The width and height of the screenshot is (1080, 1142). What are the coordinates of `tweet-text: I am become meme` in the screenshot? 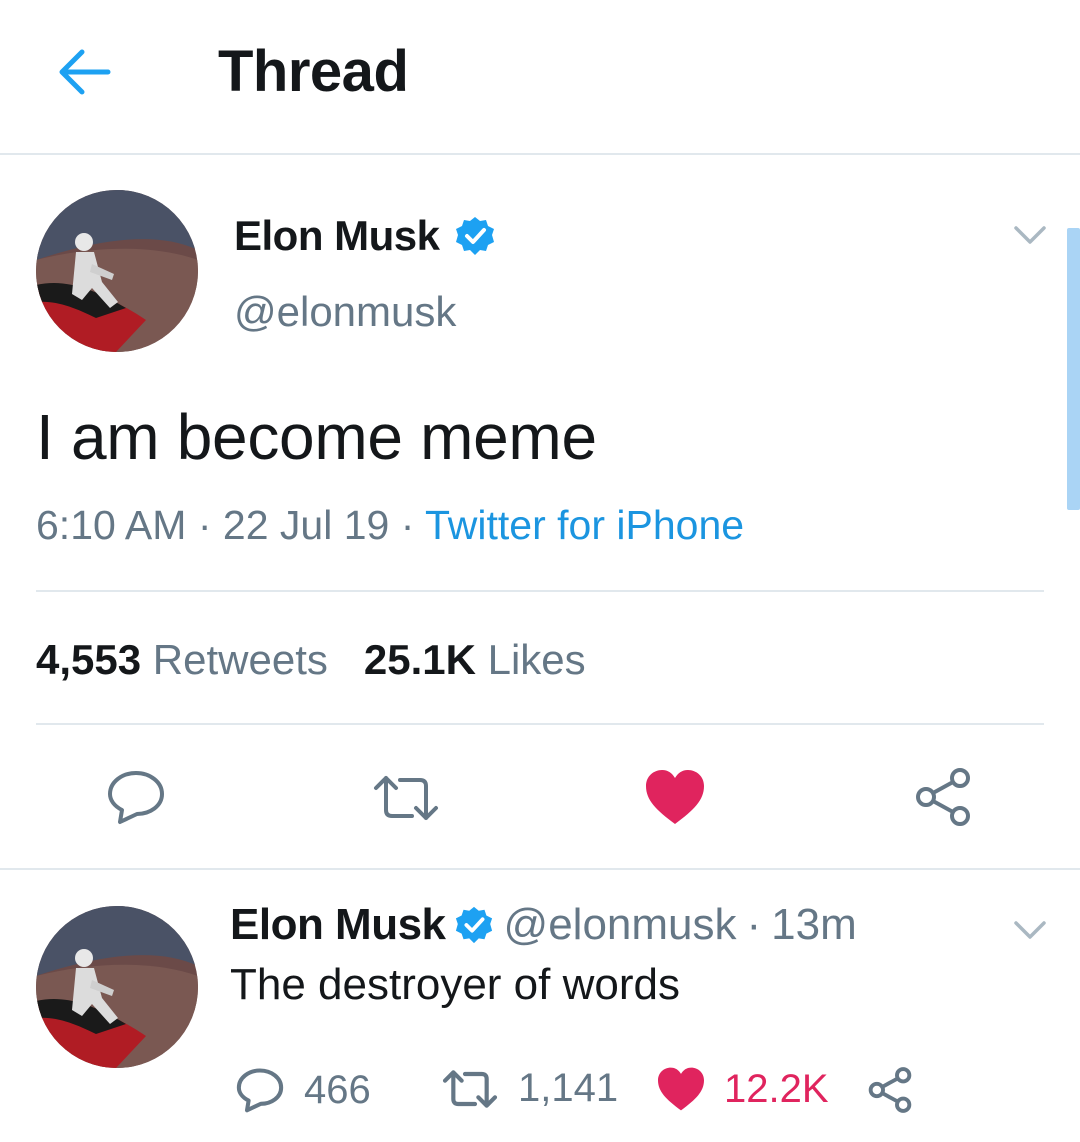 It's located at (316, 437).